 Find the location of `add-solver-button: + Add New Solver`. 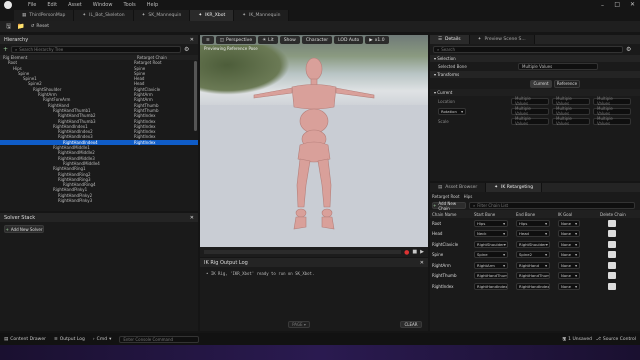

add-solver-button: + Add New Solver is located at coordinates (24, 229).